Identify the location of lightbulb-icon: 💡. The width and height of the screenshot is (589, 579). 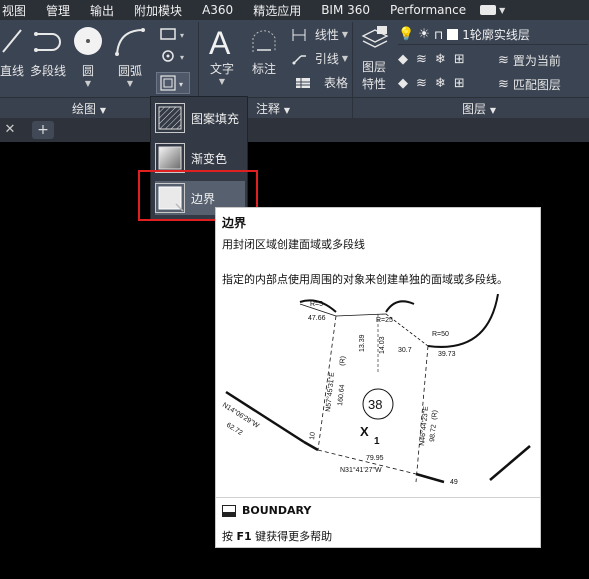
(406, 34).